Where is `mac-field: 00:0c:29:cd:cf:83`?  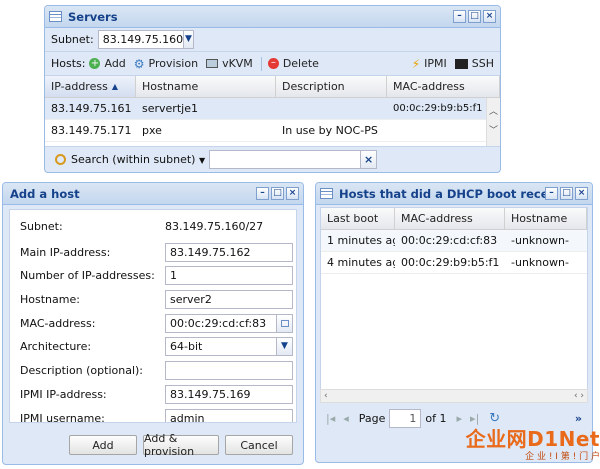
mac-field: 00:0c:29:cd:cf:83 is located at coordinates (229, 323).